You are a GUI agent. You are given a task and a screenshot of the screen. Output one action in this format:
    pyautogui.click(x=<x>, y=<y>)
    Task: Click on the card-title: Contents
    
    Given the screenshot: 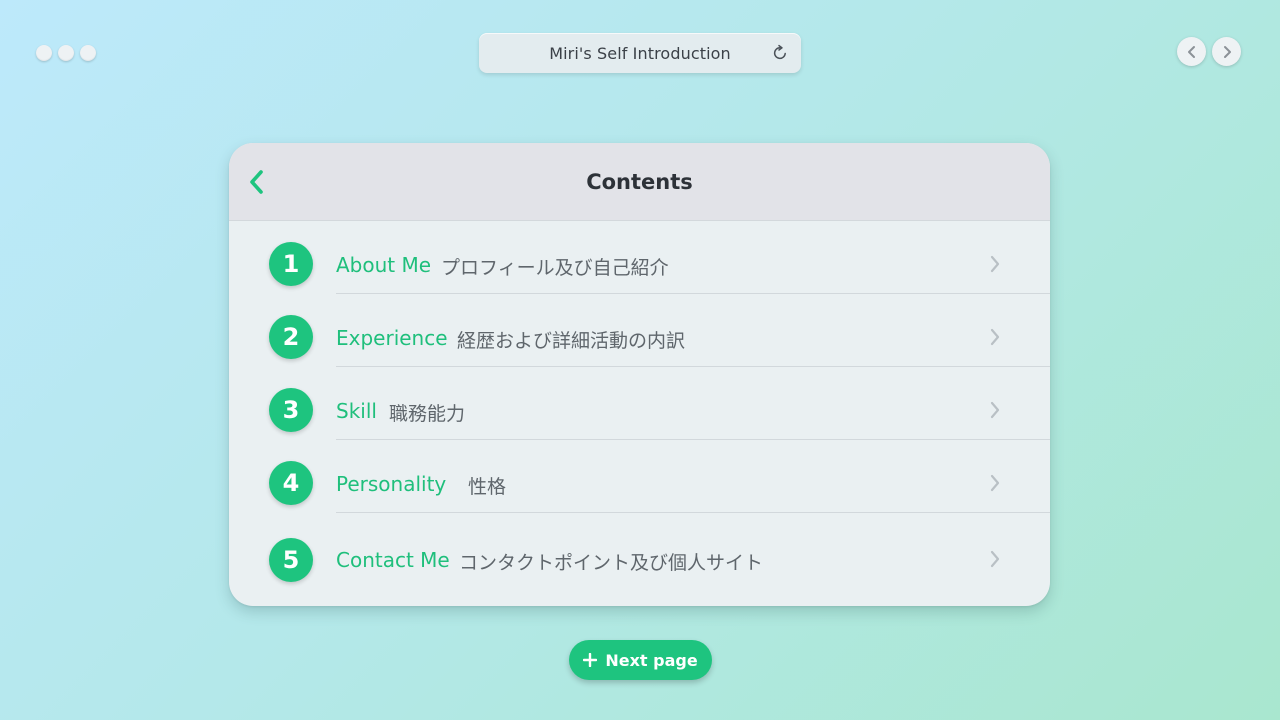 What is the action you would take?
    pyautogui.click(x=639, y=181)
    